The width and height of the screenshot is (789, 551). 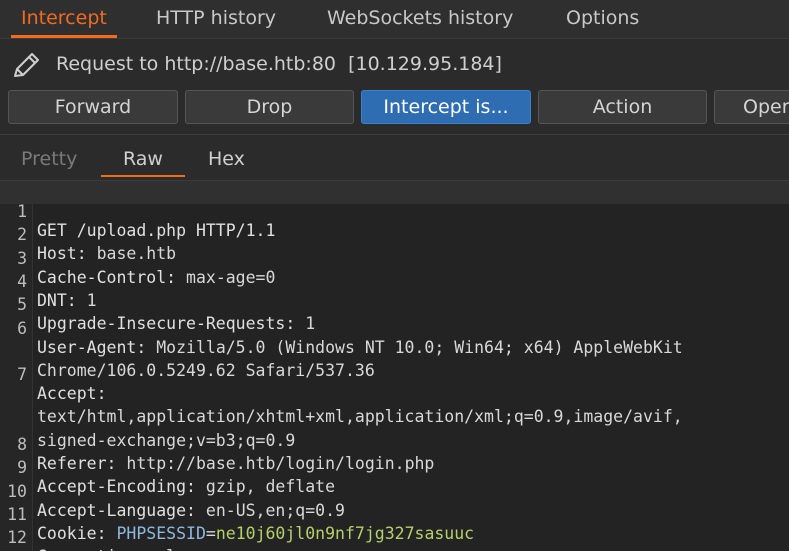 I want to click on editor-line: signed-exchange;v=b3;q=0.9, so click(x=394, y=402).